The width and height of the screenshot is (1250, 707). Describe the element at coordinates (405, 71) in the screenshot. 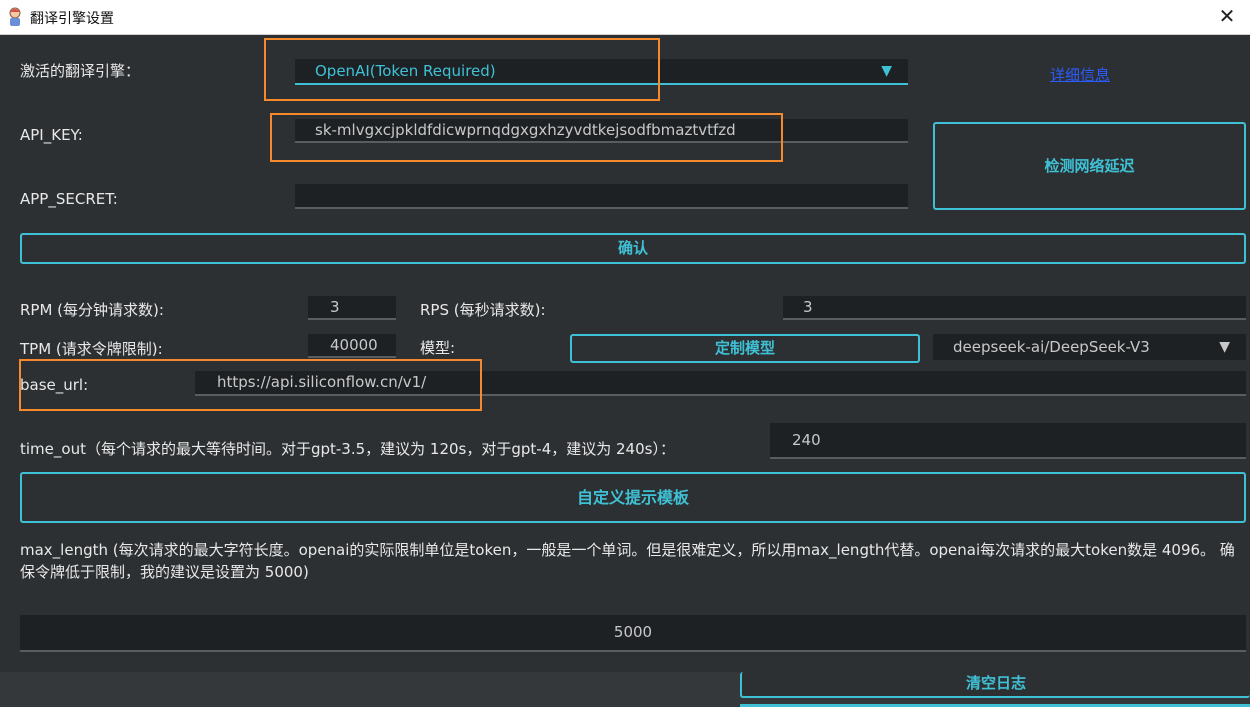

I see `engine-selected-value: OpenAI(Token Required)` at that location.